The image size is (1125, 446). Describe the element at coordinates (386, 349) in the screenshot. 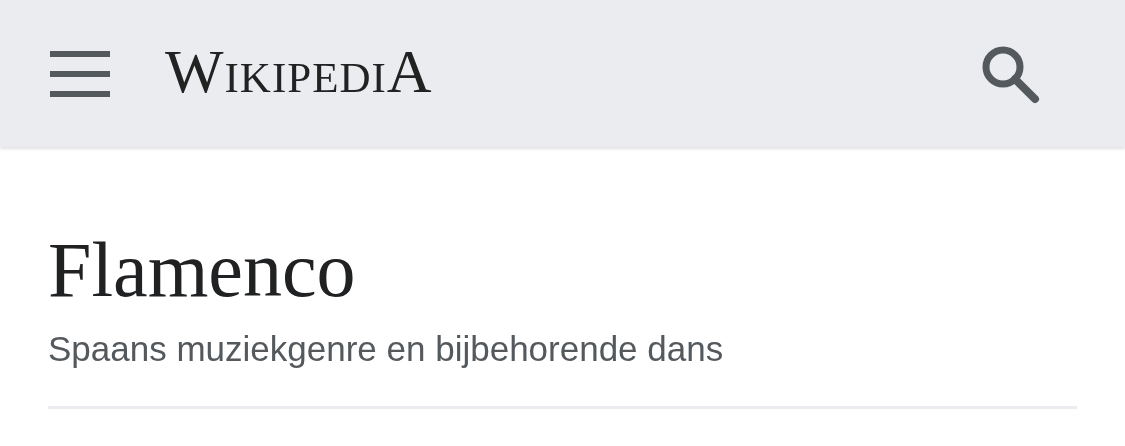

I see `article-description: Spaans muziekgenre en bijbehorende dans` at that location.